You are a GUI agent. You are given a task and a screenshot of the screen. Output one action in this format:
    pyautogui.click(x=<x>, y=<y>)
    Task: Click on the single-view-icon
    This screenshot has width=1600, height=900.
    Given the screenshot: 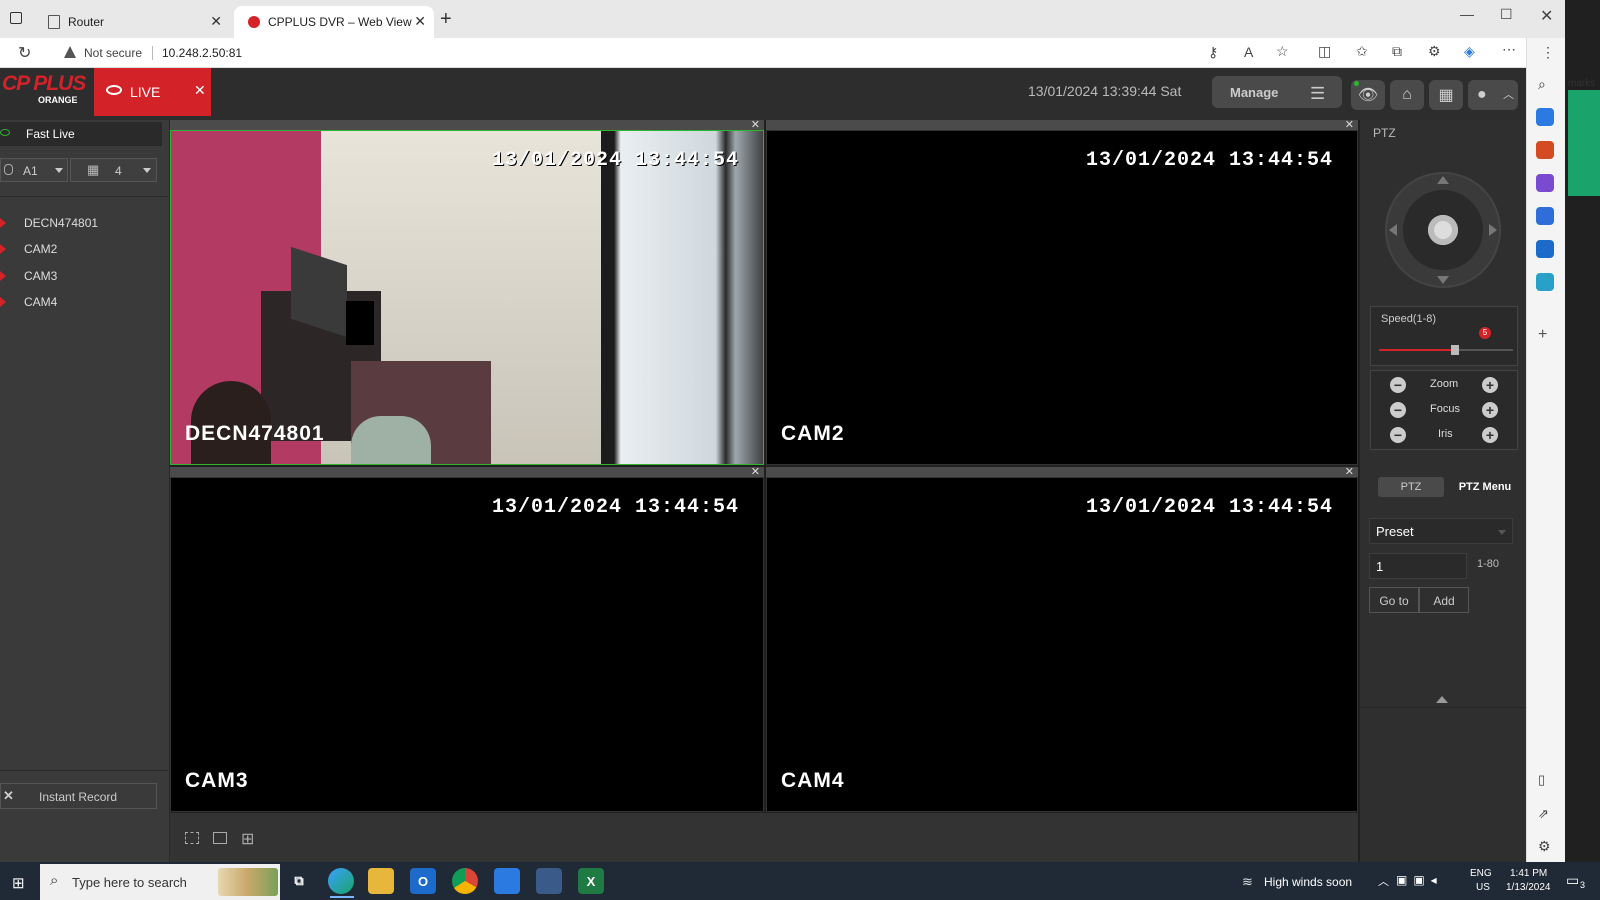 What is the action you would take?
    pyautogui.click(x=220, y=838)
    